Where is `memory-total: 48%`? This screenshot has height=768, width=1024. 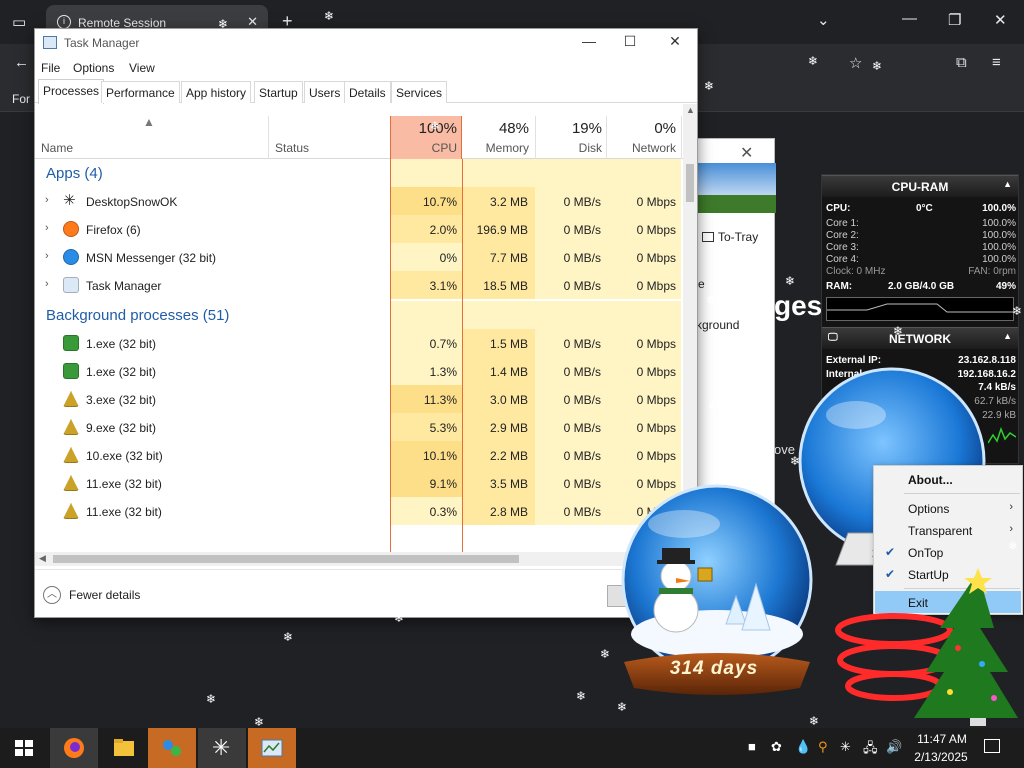
memory-total: 48% is located at coordinates (495, 128).